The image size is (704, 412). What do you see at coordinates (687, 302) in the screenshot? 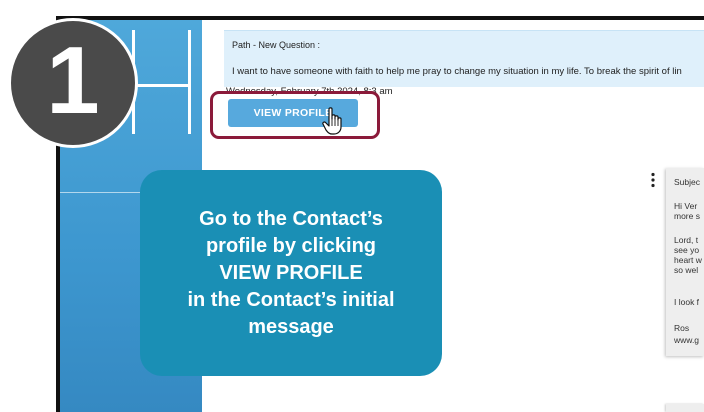
I see `reply-line: I look f` at bounding box center [687, 302].